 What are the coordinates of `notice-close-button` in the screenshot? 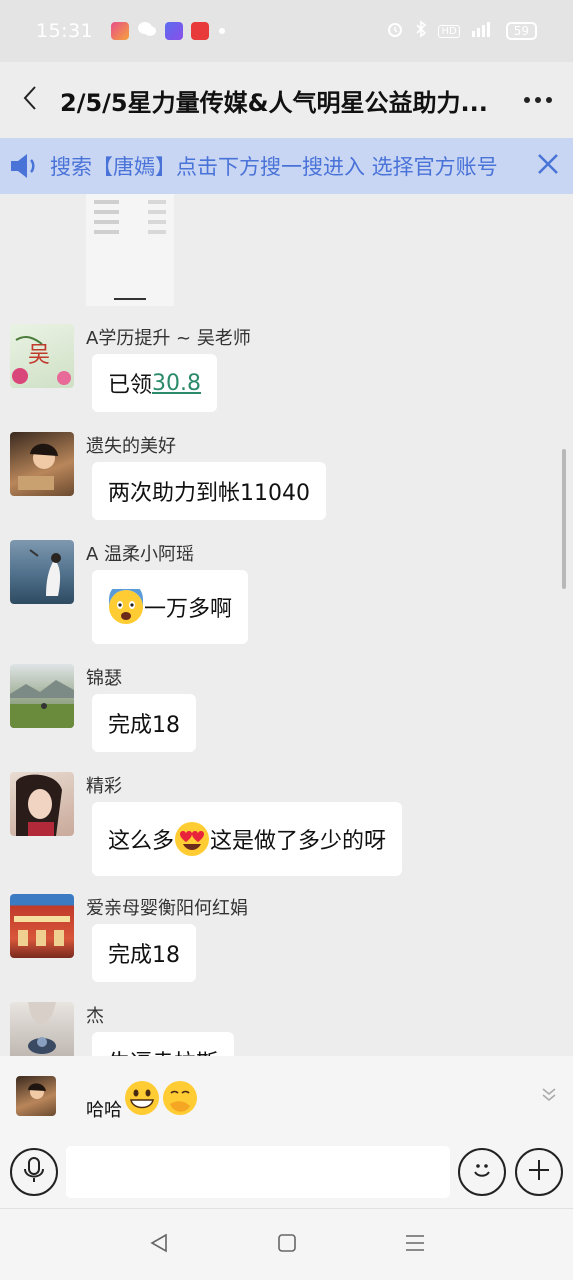 It's located at (548, 166).